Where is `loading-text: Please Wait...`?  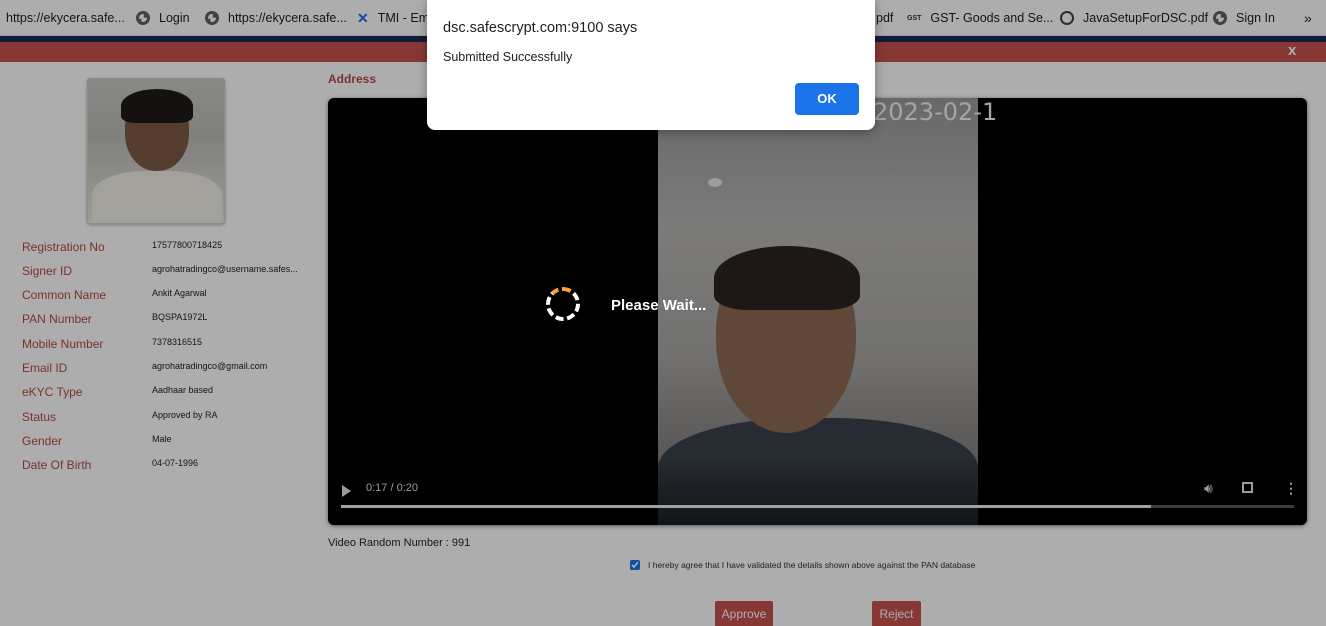
loading-text: Please Wait... is located at coordinates (659, 305).